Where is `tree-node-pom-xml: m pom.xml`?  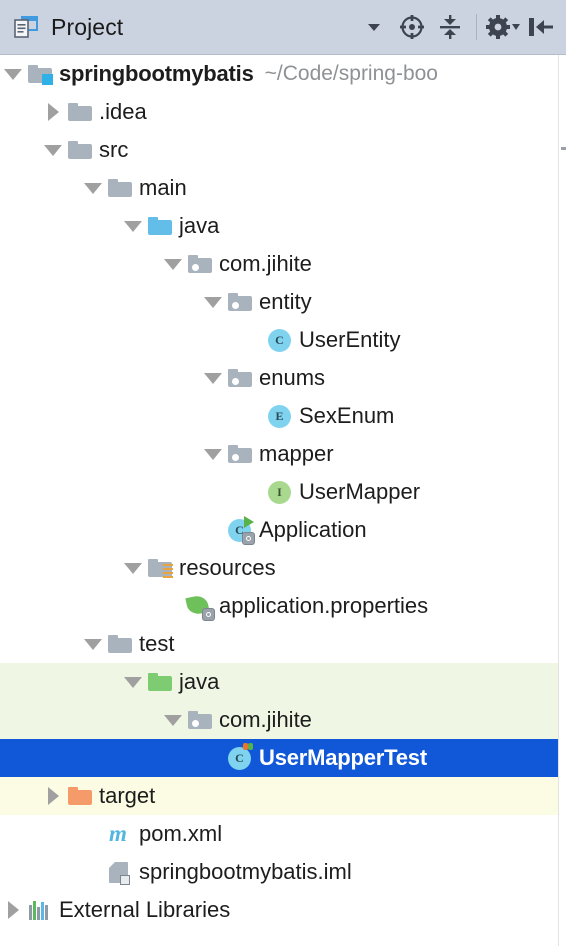 tree-node-pom-xml: m pom.xml is located at coordinates (283, 834).